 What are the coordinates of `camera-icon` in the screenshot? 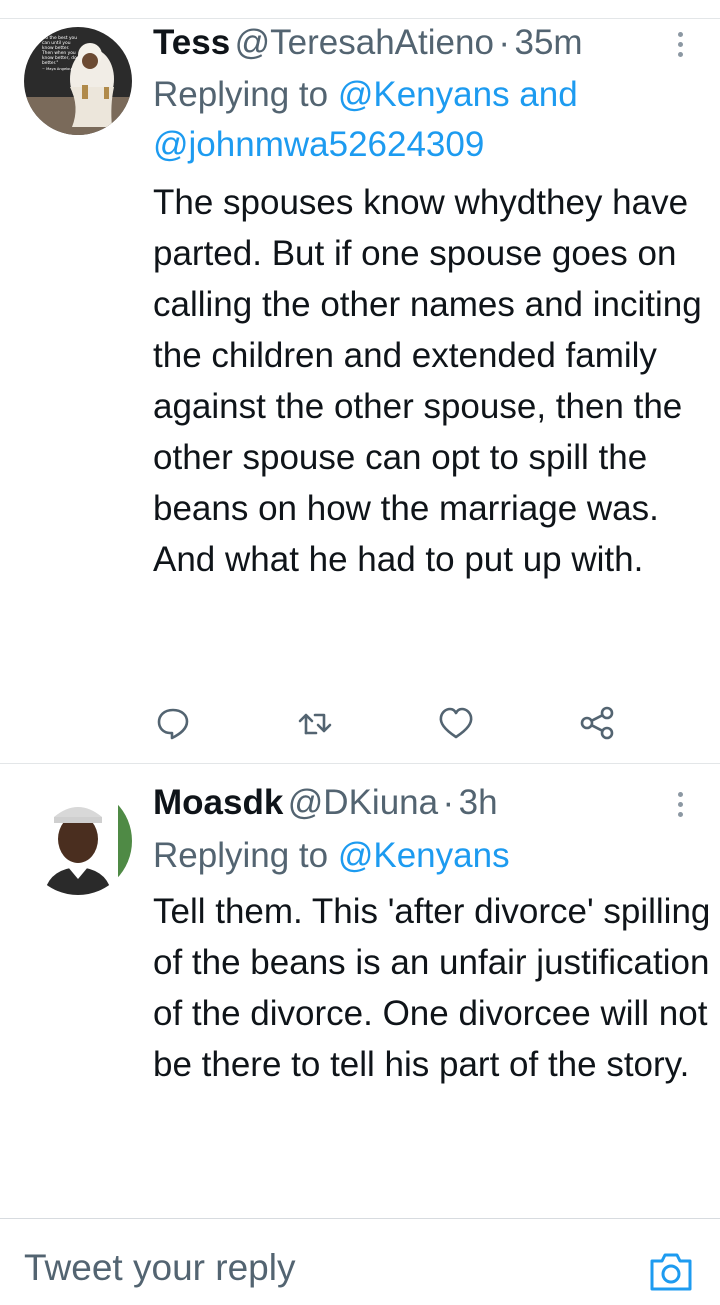 It's located at (671, 1272).